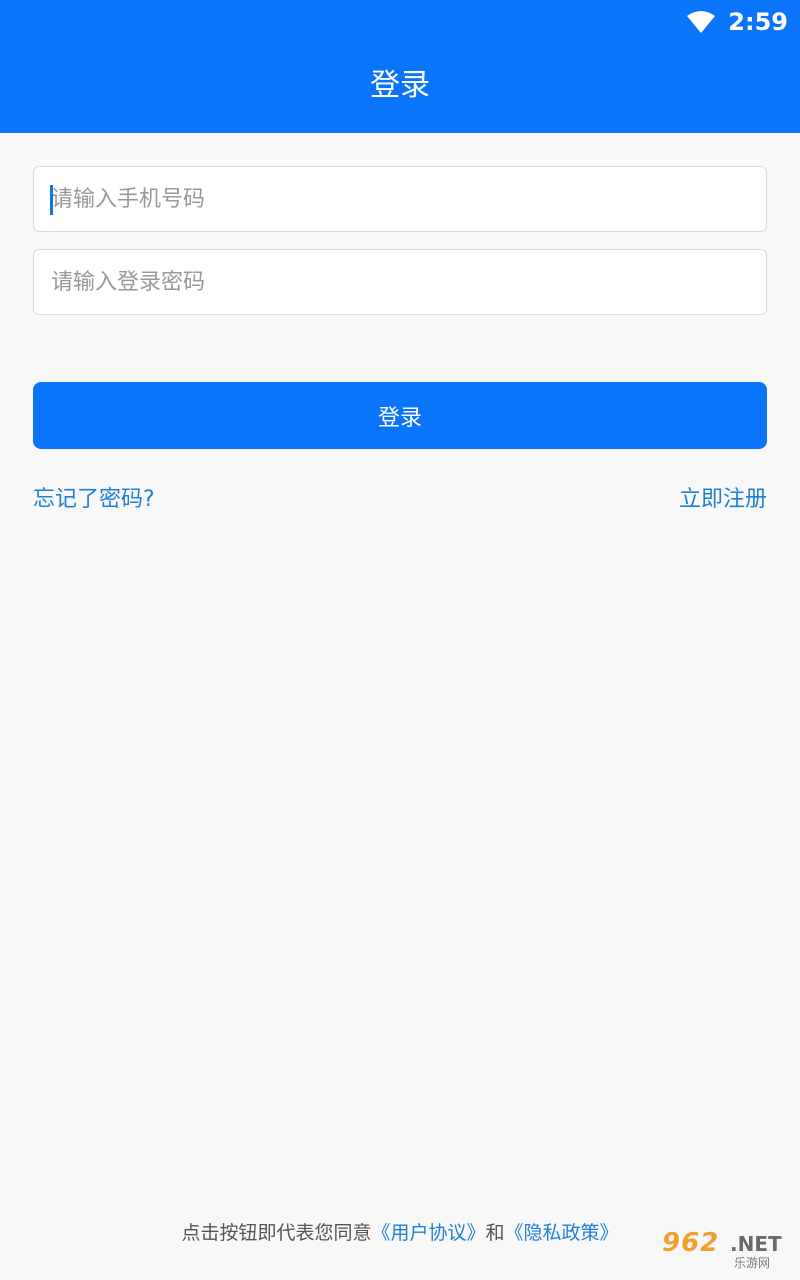 This screenshot has width=800, height=1280. What do you see at coordinates (51, 200) in the screenshot?
I see `text-caret` at bounding box center [51, 200].